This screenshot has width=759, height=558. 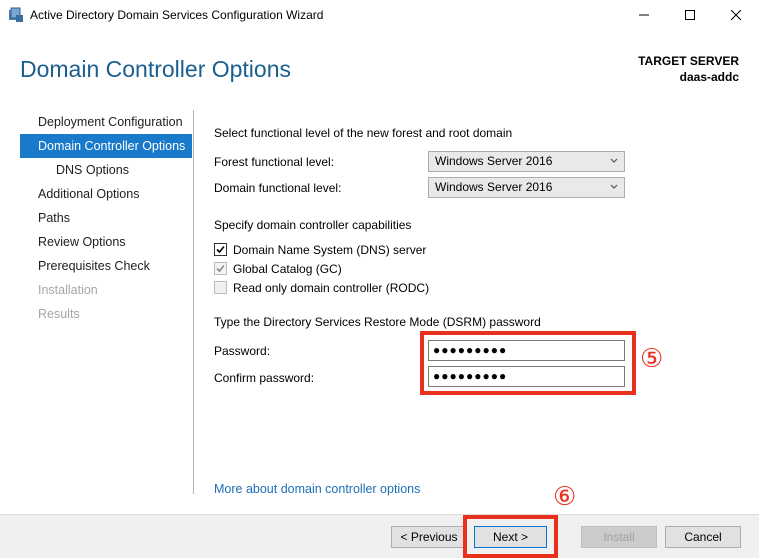 I want to click on previous-button: < Previous, so click(x=429, y=537).